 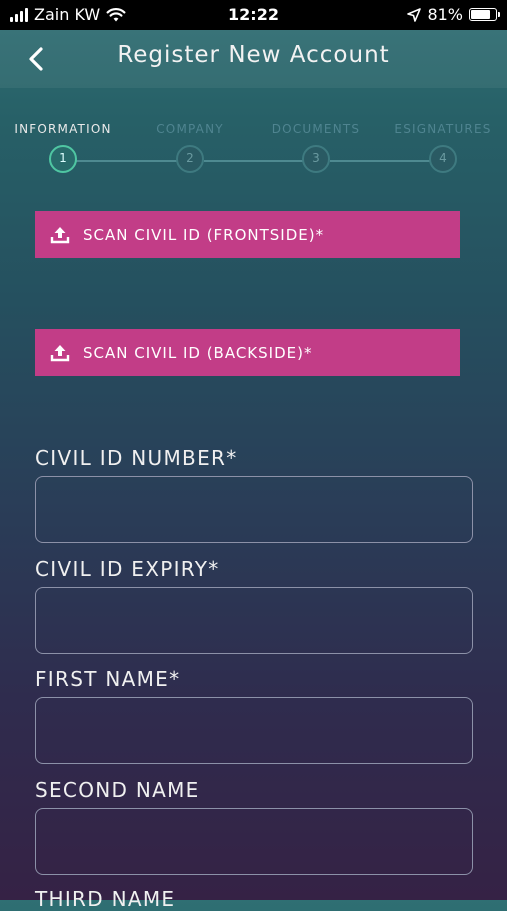 What do you see at coordinates (445, 14) in the screenshot?
I see `battery-percent: 81%` at bounding box center [445, 14].